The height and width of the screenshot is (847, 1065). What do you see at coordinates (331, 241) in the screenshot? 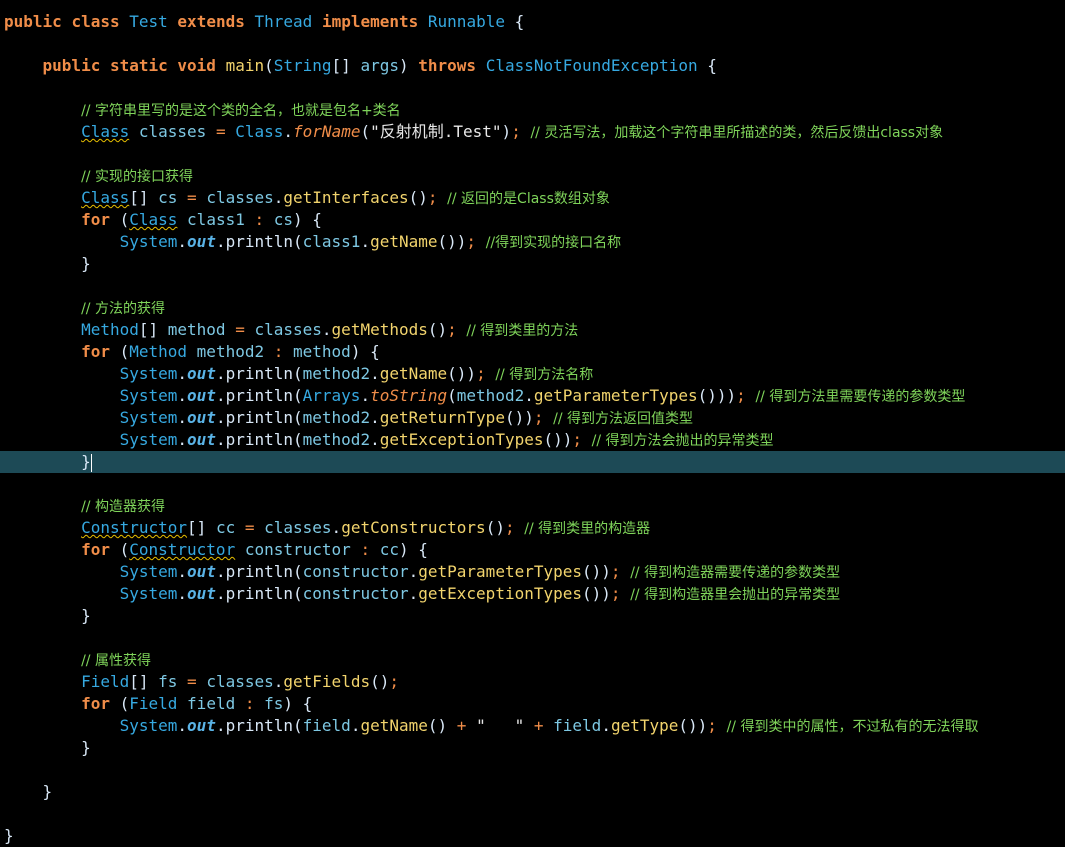
I see `code-token: class1` at bounding box center [331, 241].